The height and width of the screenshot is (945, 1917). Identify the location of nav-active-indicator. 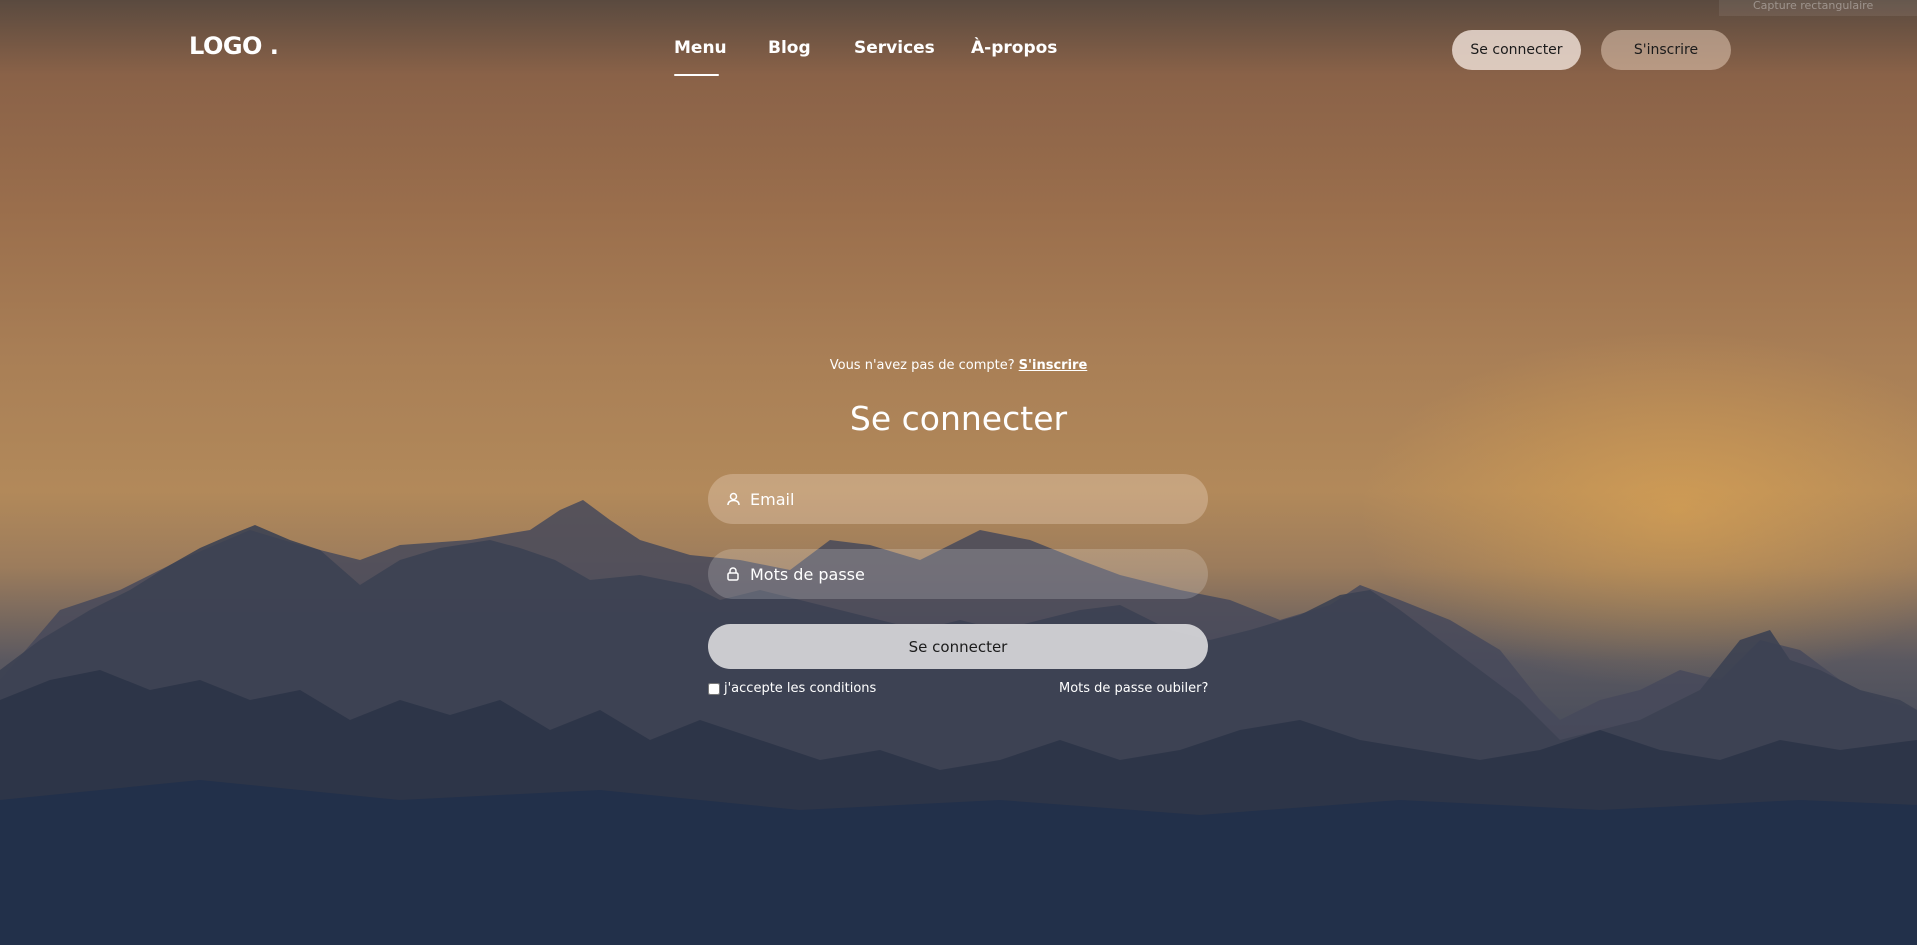
(696, 75).